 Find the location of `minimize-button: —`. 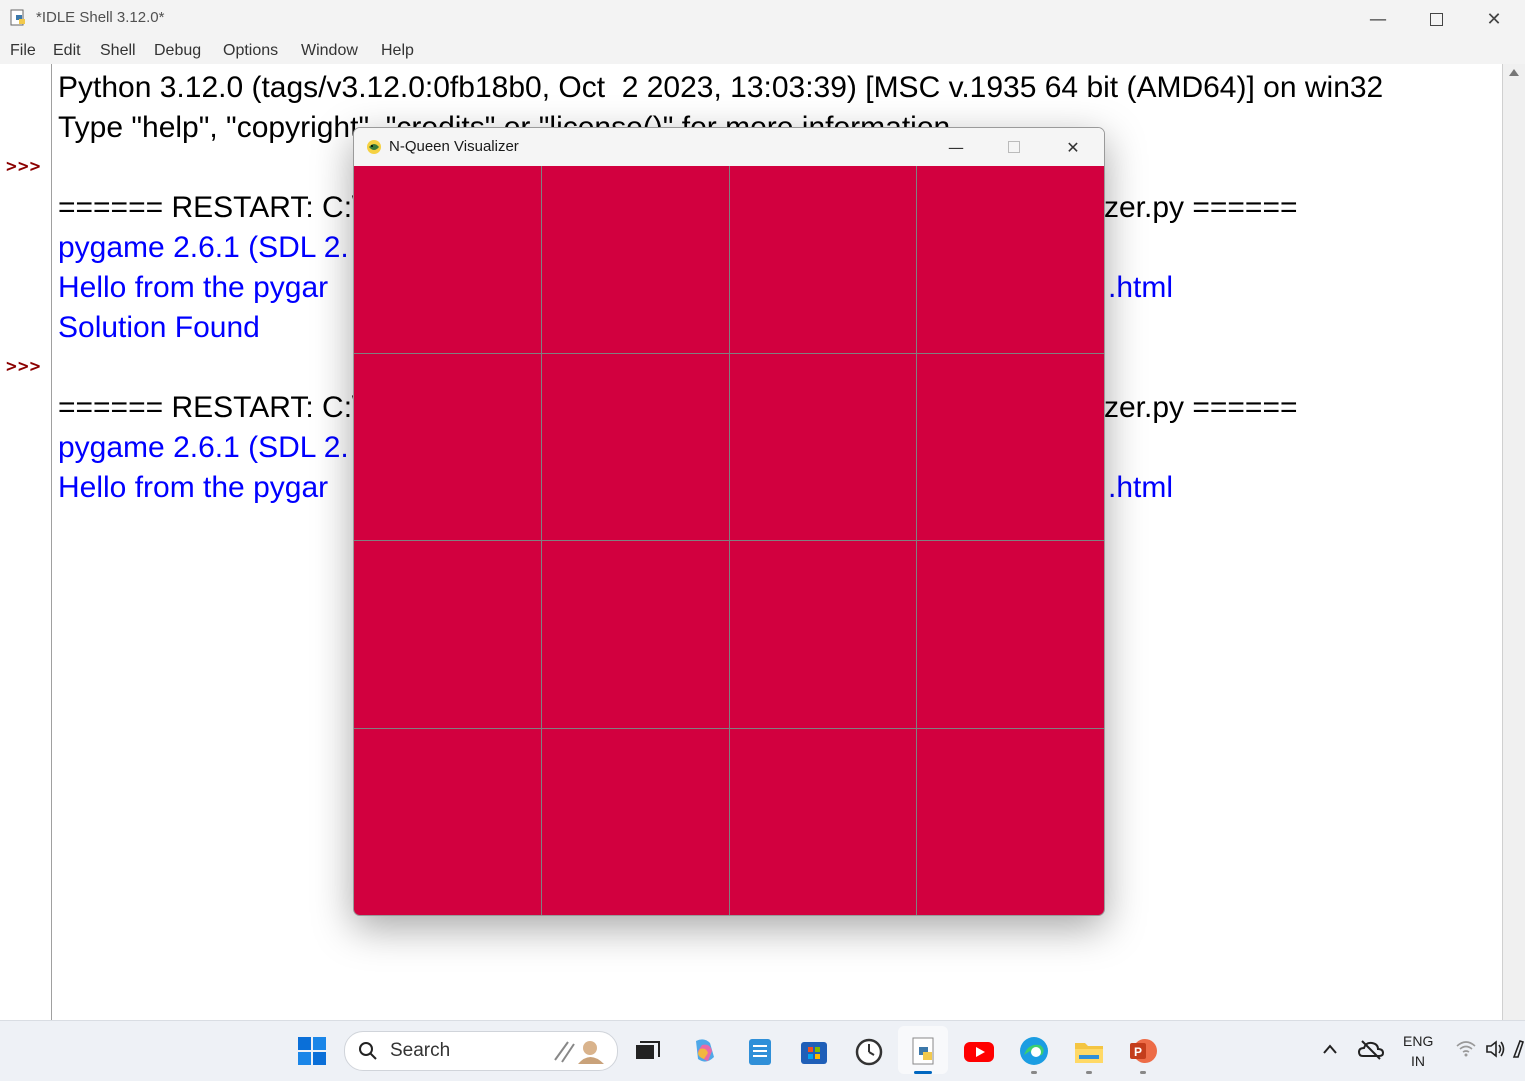

minimize-button: — is located at coordinates (1378, 19).